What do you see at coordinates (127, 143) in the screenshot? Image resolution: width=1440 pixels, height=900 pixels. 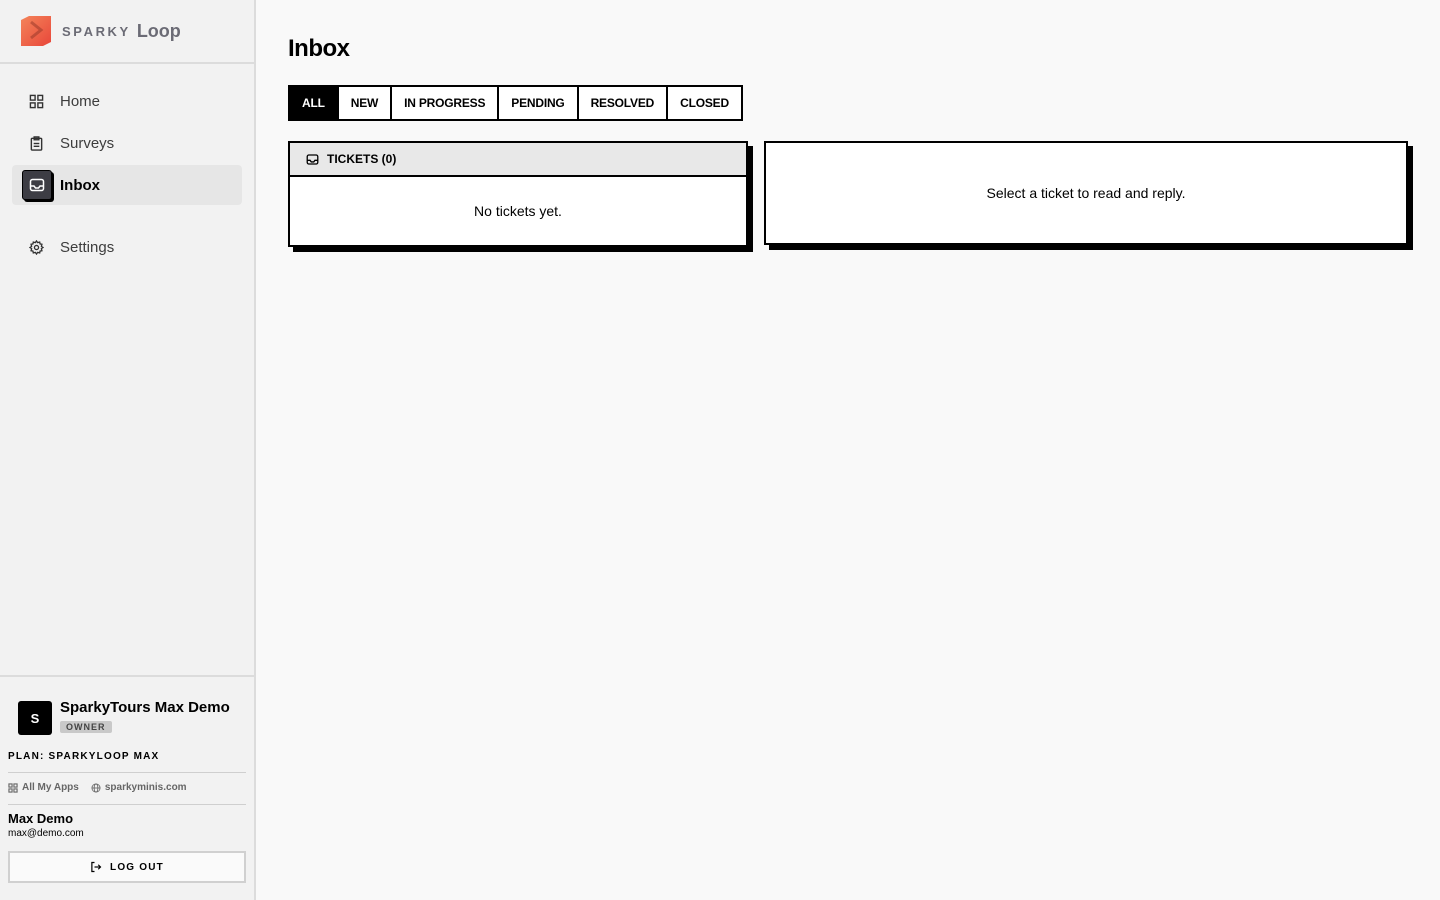 I see `sidebar-item-surveys: Surveys` at bounding box center [127, 143].